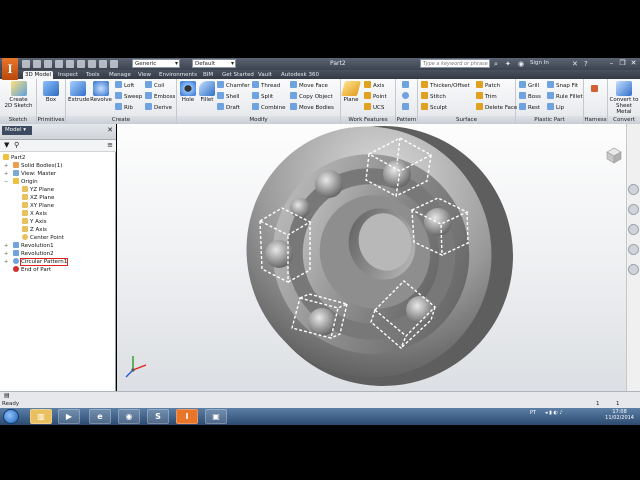 The image size is (640, 480). What do you see at coordinates (124, 86) in the screenshot?
I see `loft-button: Loft` at bounding box center [124, 86].